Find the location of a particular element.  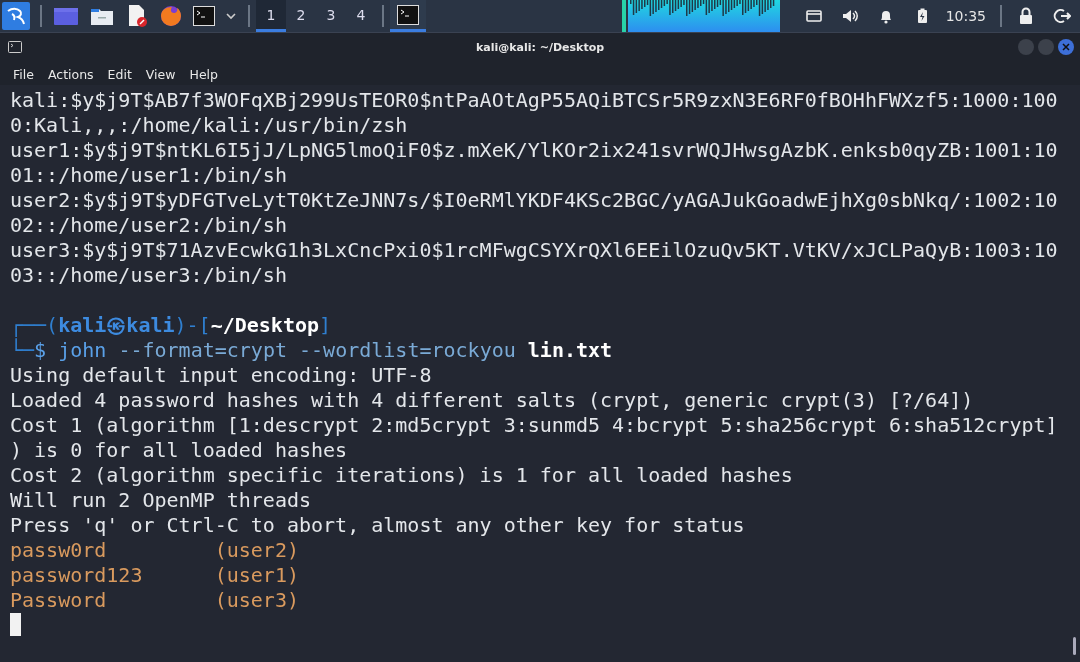

terminal-line: Cost 2 (algorithm specific iterations) is 1 for all loaded hashes is located at coordinates (401, 475).